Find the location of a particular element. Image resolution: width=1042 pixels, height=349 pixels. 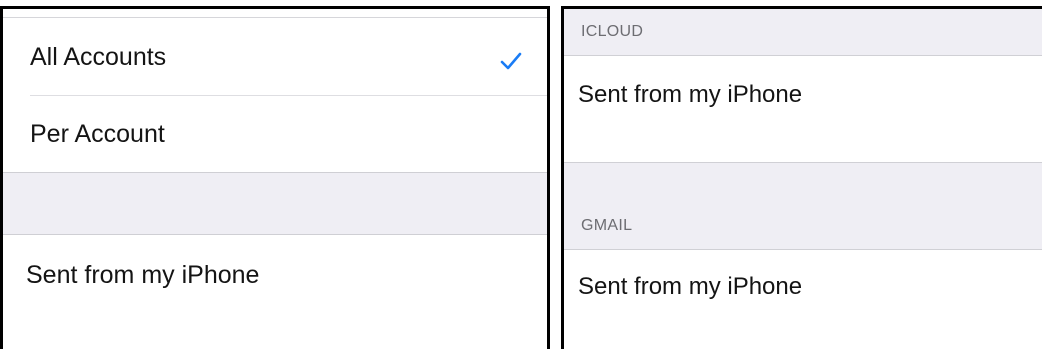

section-header-icloud: ICLOUD is located at coordinates (612, 31).